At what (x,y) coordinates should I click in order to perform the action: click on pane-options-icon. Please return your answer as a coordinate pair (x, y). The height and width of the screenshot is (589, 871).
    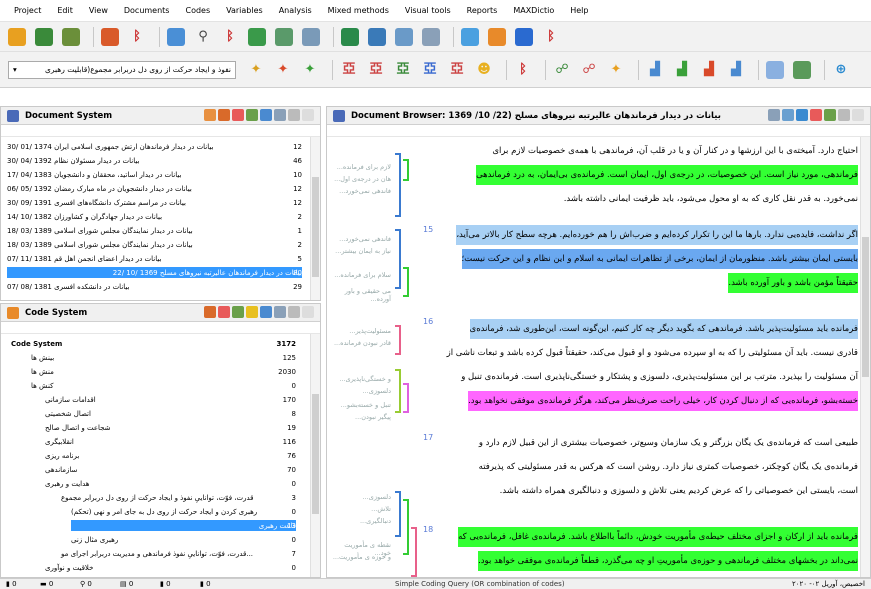
    Looking at the image, I should click on (294, 115).